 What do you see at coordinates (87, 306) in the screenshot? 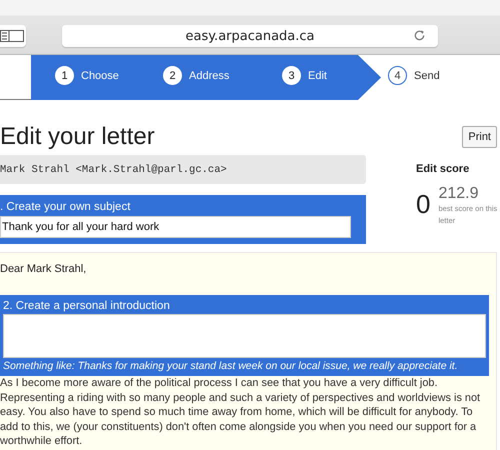
I see `introduction-label: 2. Create a personal introduction` at bounding box center [87, 306].